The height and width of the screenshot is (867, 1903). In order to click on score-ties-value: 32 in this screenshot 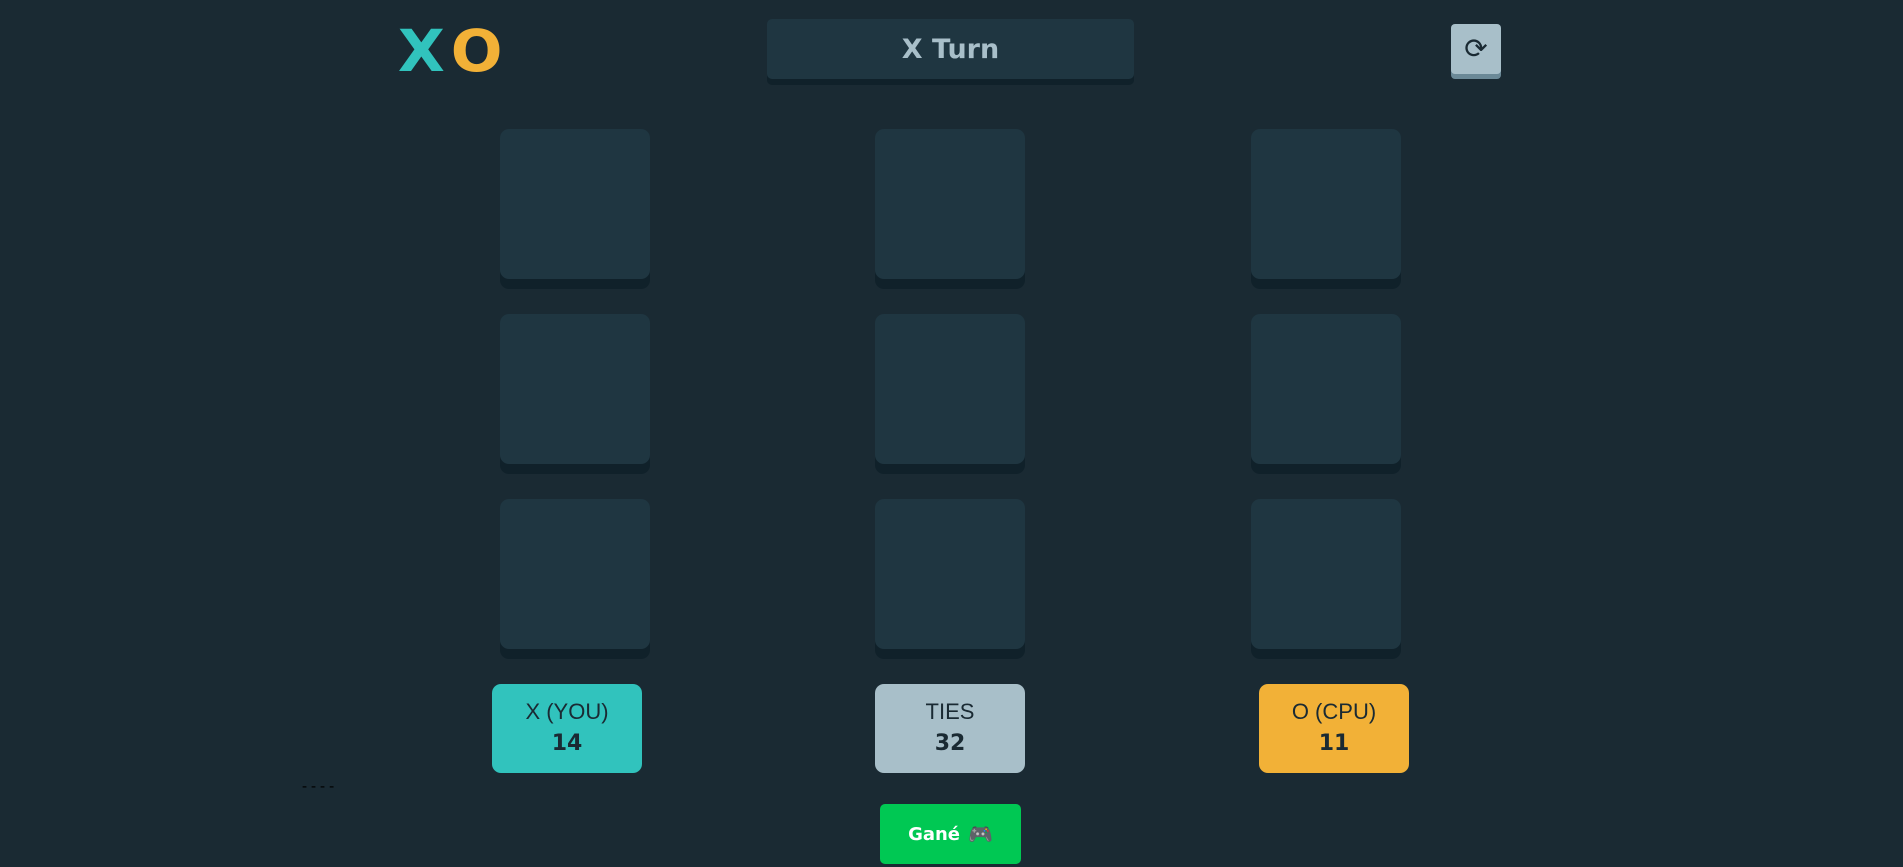, I will do `click(950, 743)`.